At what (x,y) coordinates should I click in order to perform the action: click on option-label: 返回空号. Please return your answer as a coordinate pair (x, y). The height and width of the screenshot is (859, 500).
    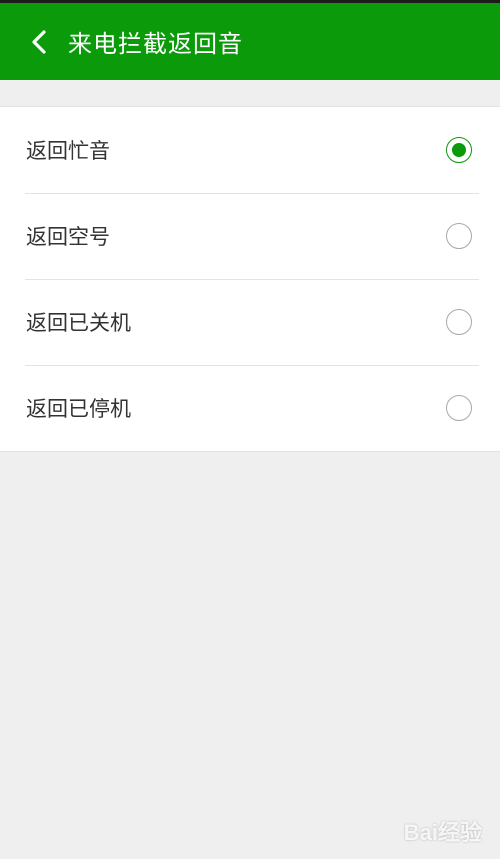
    Looking at the image, I should click on (68, 237).